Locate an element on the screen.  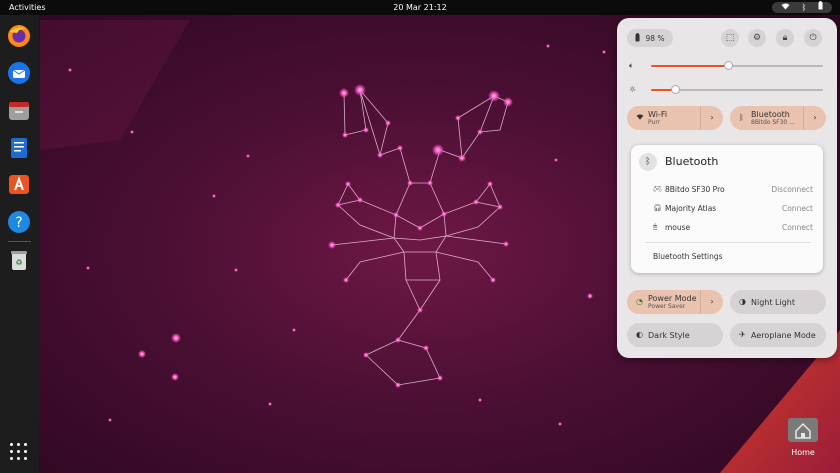
help-icon: ? is located at coordinates (19, 222).